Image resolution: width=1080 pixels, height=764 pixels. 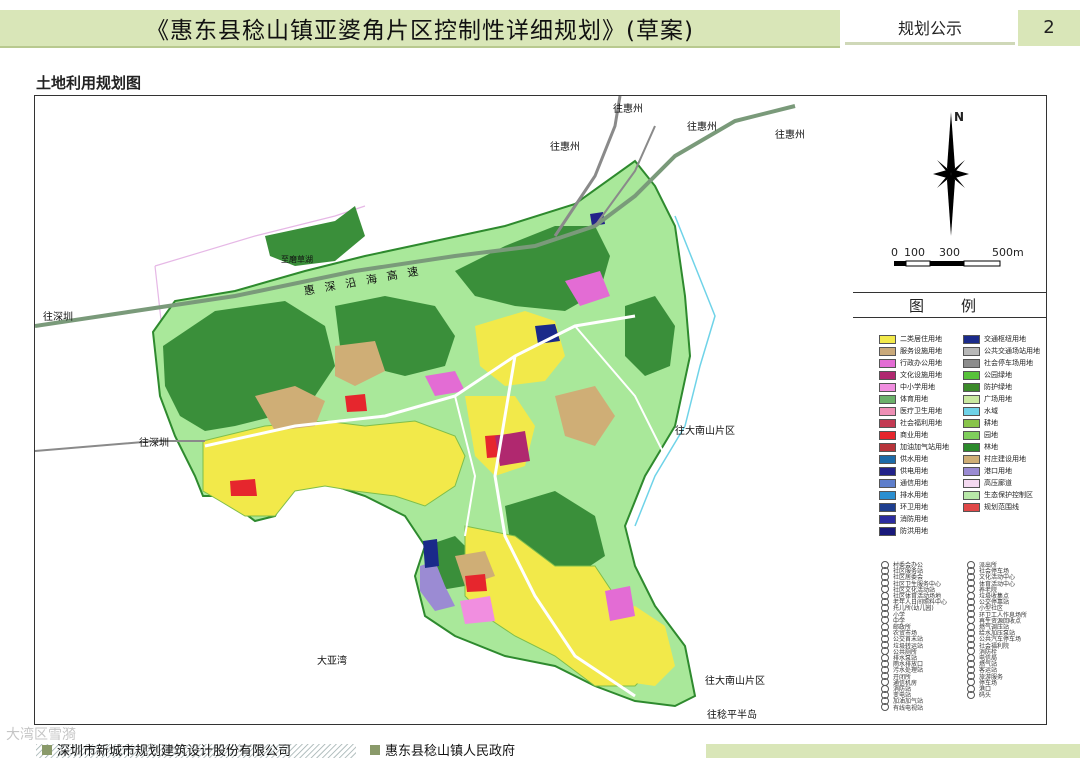 I want to click on scale-tick-0: 0, so click(x=894, y=252).